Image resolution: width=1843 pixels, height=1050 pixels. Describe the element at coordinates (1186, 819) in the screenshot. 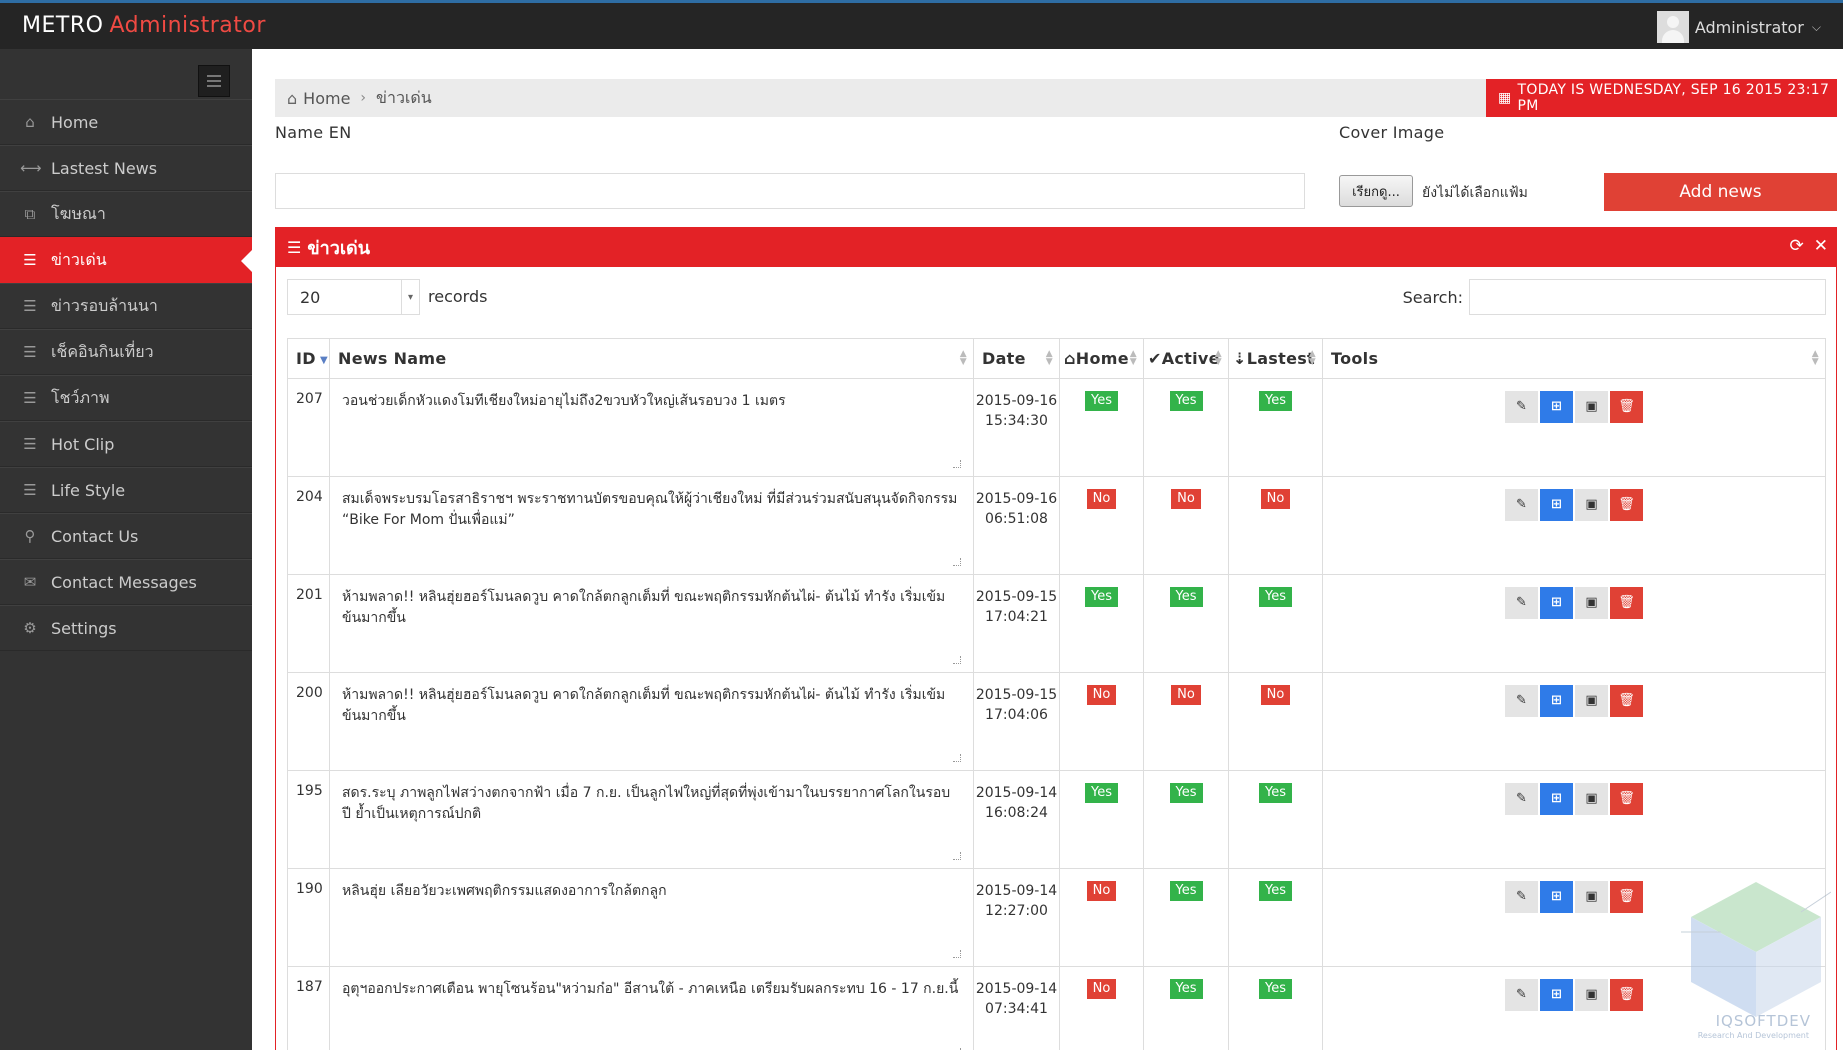

I see `active-cell: Yes` at that location.